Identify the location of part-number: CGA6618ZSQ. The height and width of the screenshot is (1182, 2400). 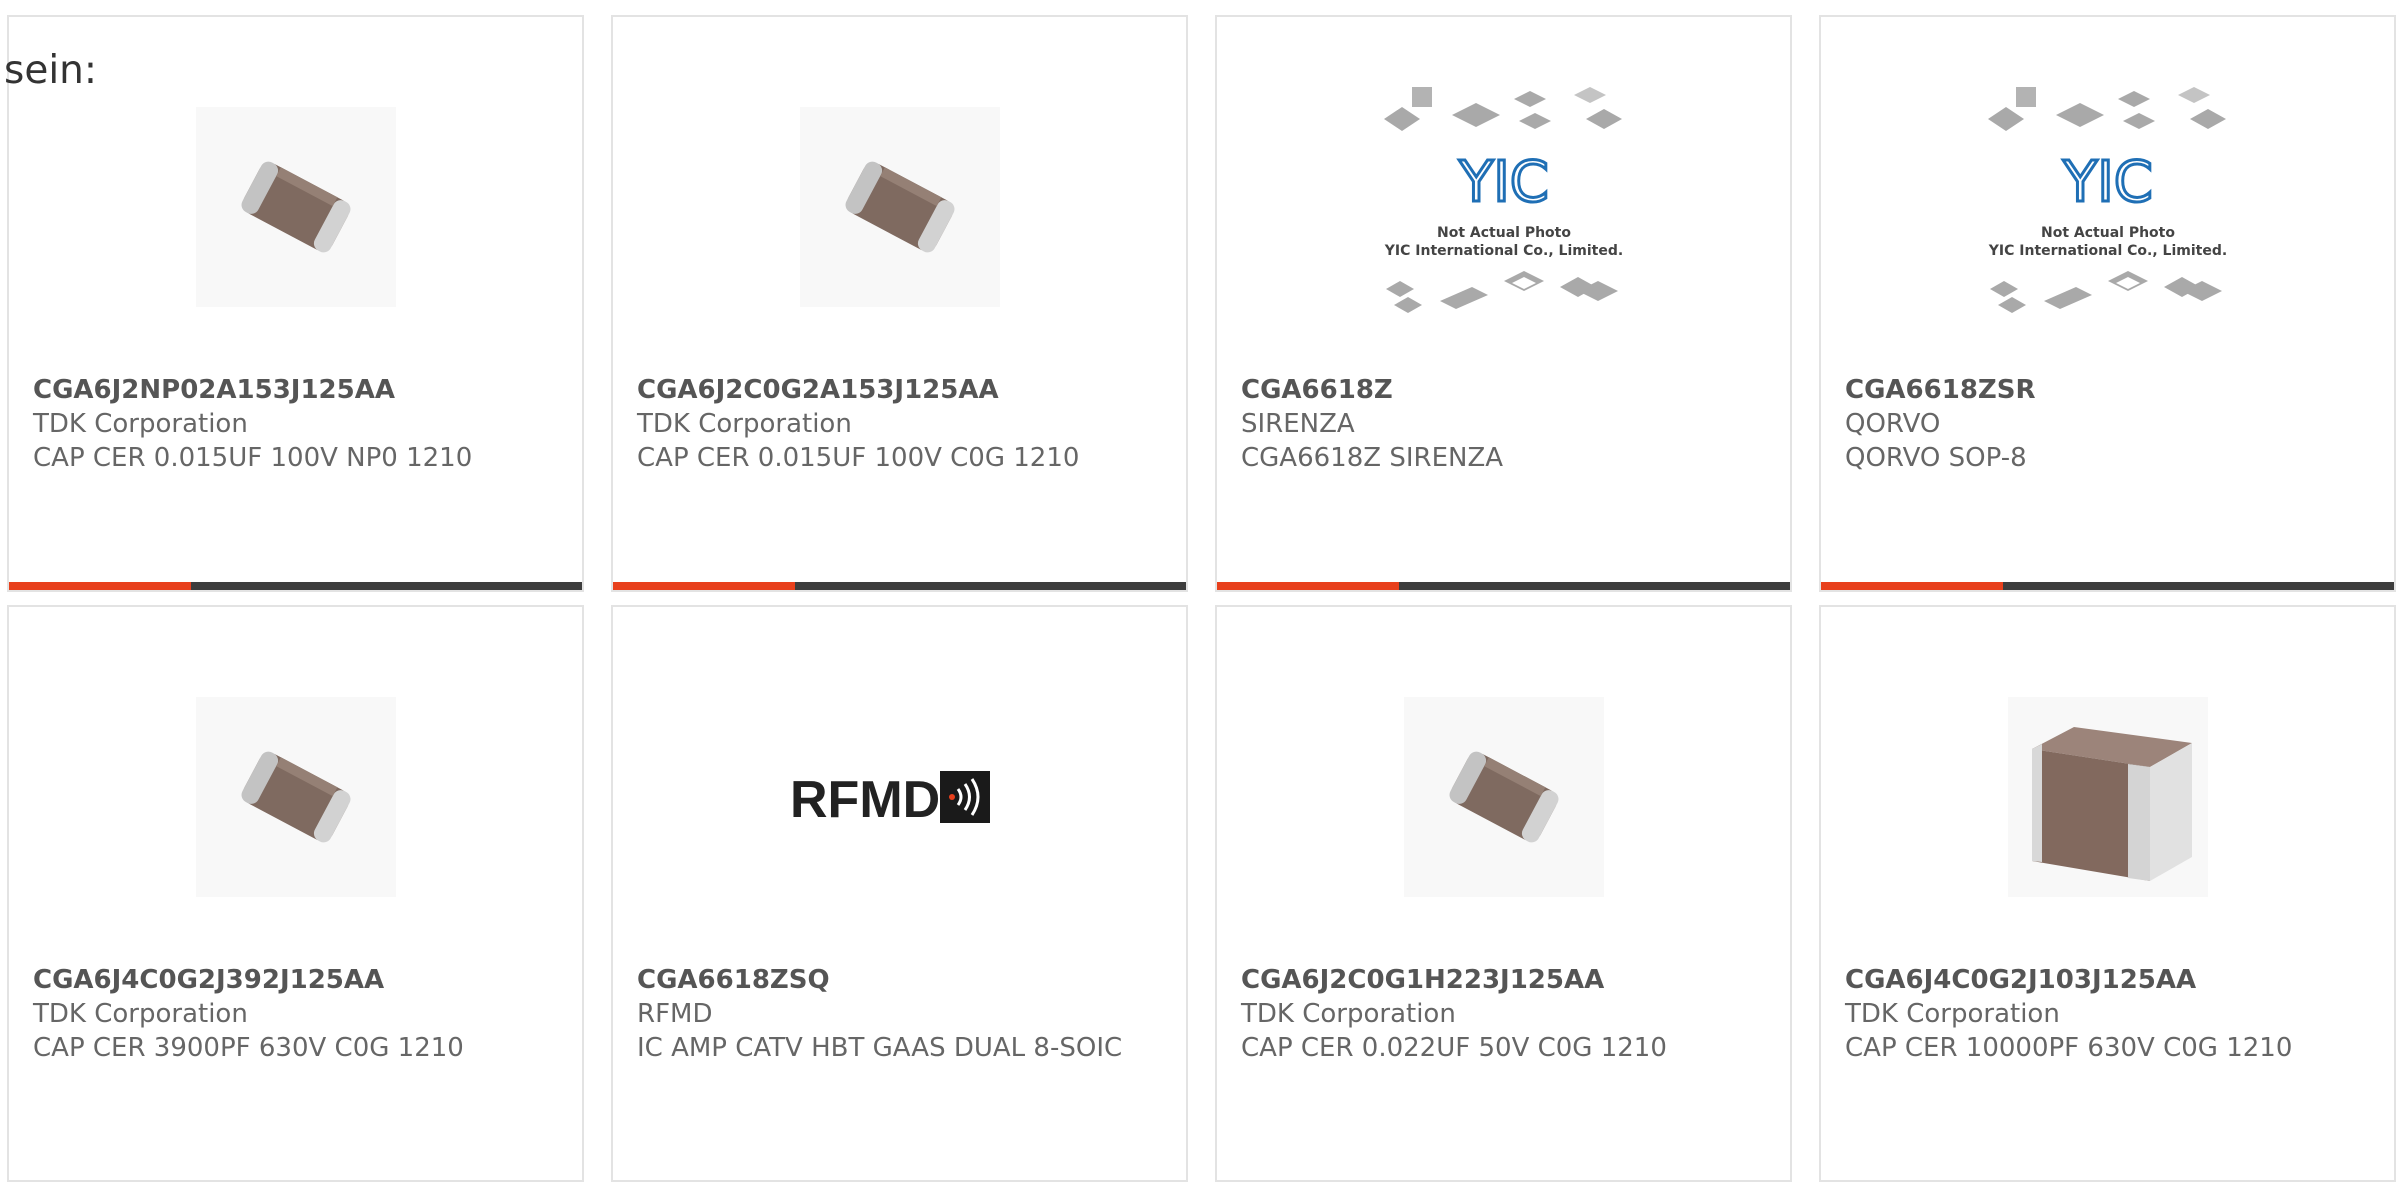
(896, 980).